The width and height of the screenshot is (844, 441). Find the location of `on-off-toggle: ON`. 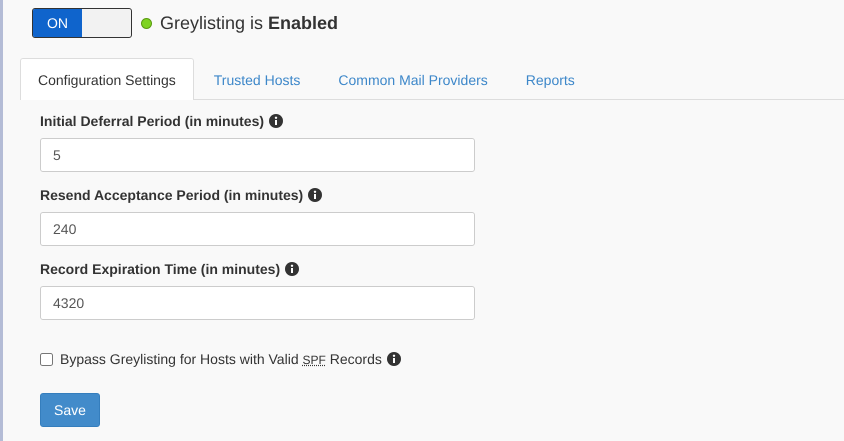

on-off-toggle: ON is located at coordinates (82, 23).